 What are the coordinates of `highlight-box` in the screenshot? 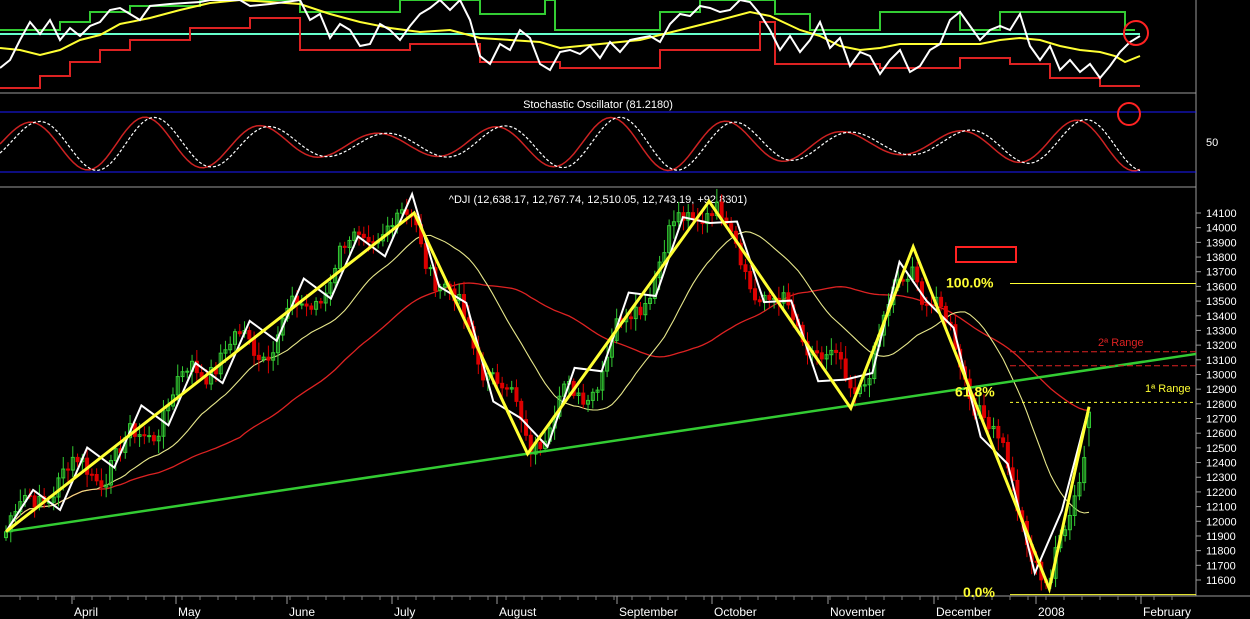 It's located at (986, 254).